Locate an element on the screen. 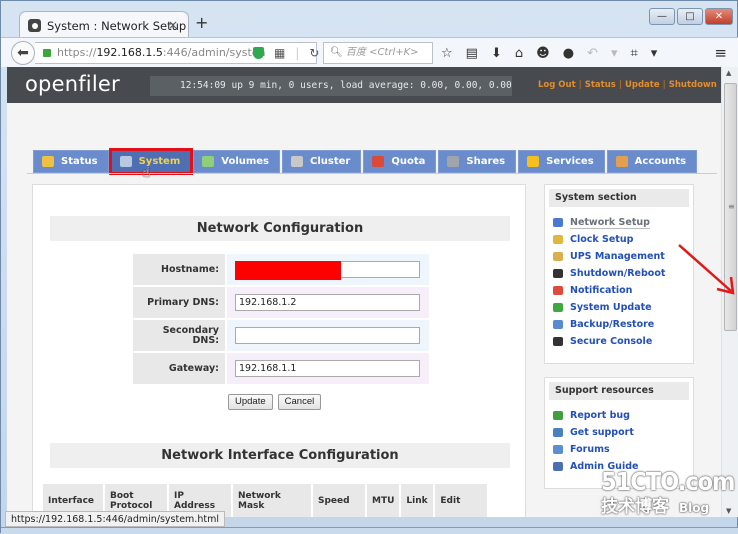  status-link: Status is located at coordinates (600, 85).